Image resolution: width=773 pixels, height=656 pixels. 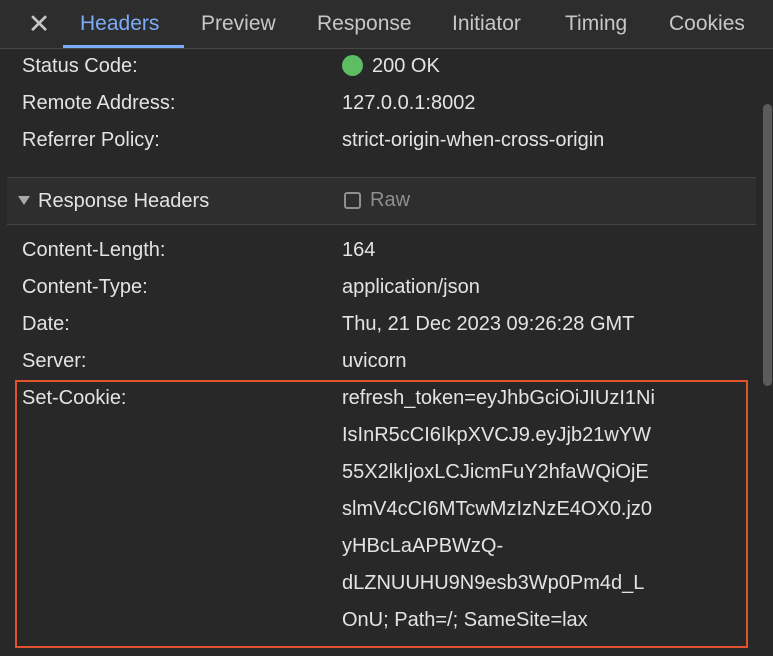 What do you see at coordinates (238, 24) in the screenshot?
I see `tab-preview: Preview` at bounding box center [238, 24].